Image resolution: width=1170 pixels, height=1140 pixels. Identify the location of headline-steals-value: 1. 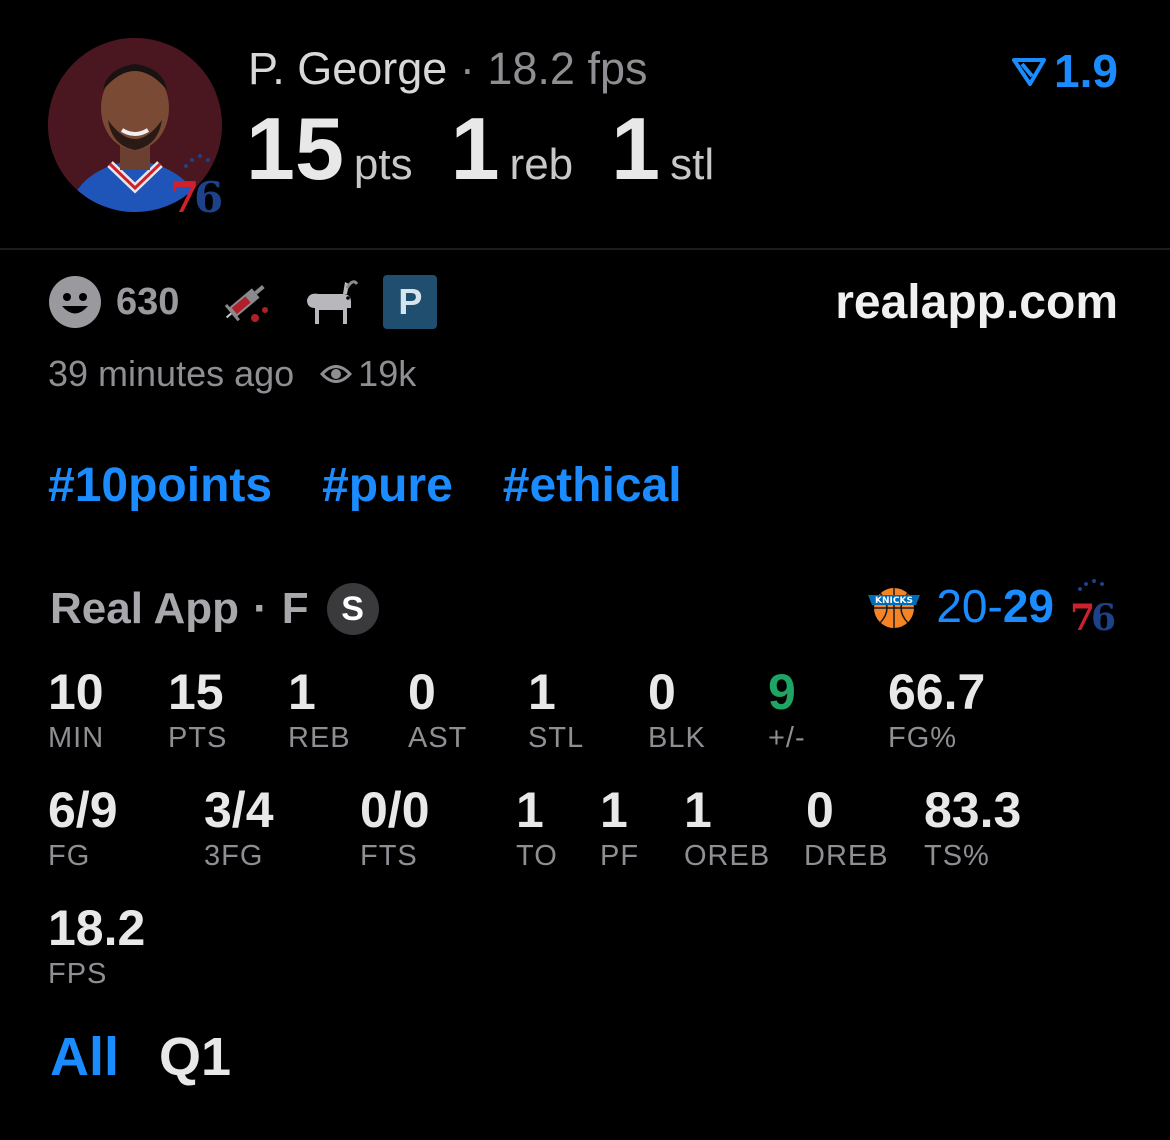
(636, 148).